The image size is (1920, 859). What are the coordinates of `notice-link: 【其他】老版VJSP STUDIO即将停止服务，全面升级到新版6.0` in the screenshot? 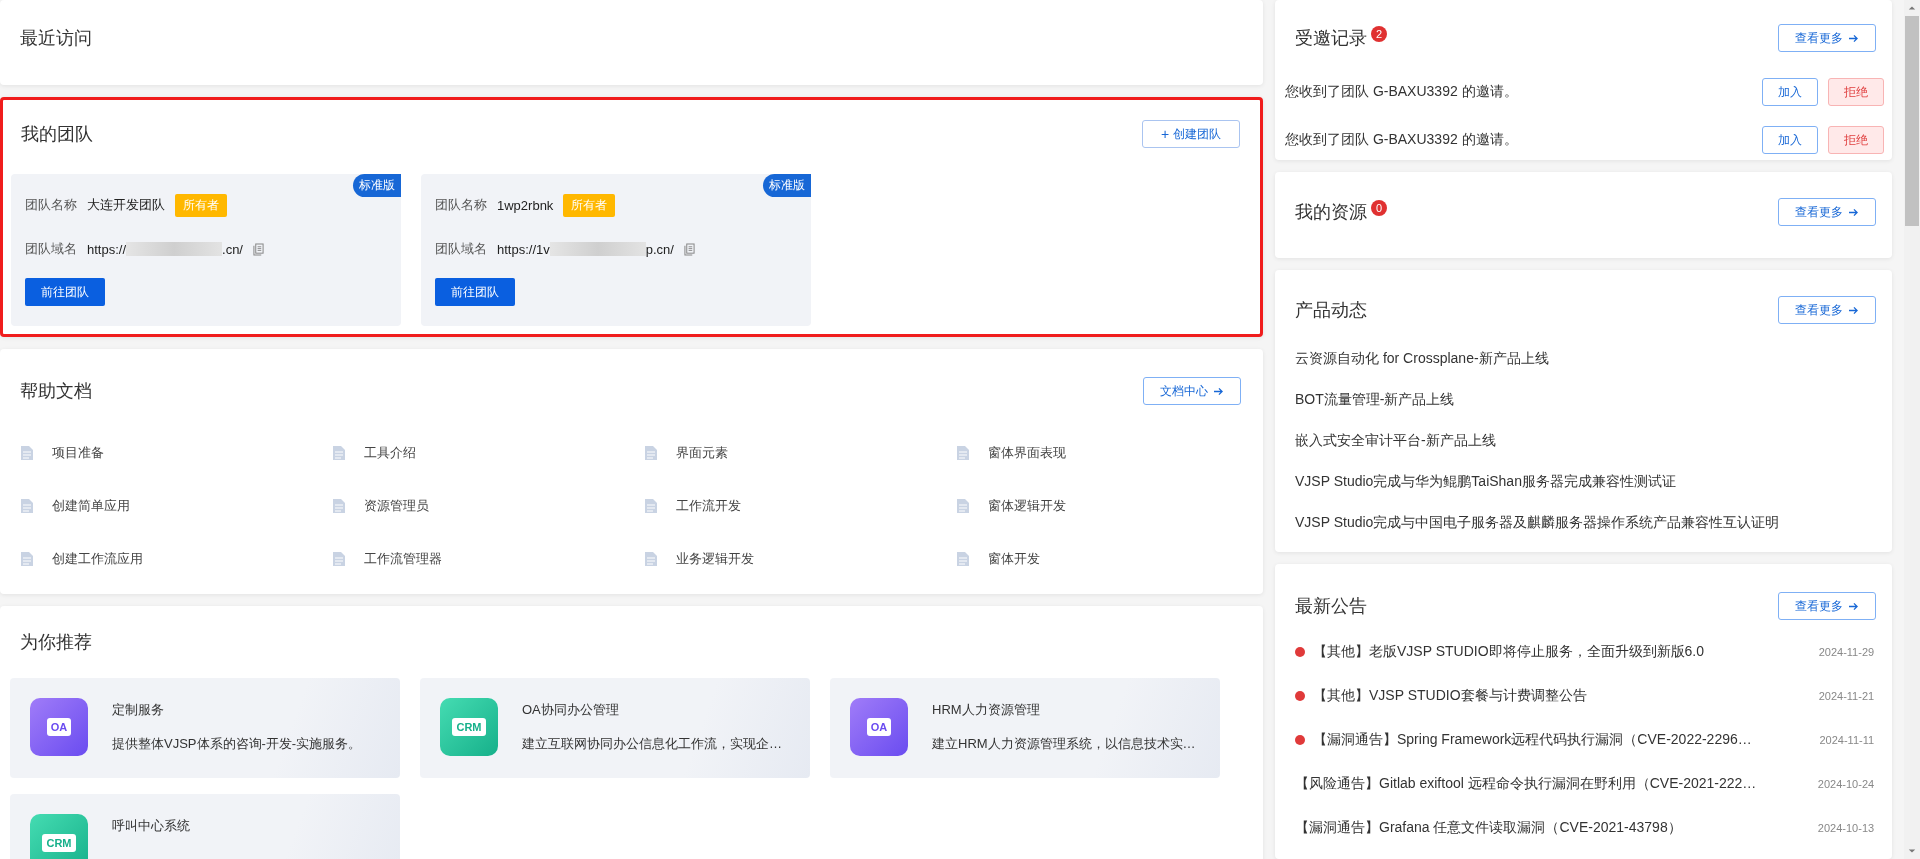 It's located at (1563, 652).